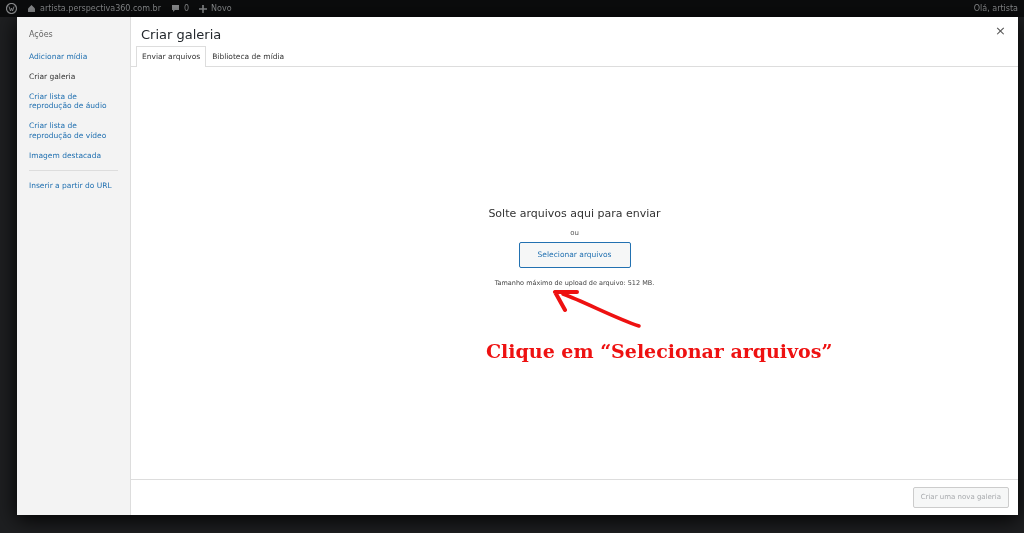 This screenshot has height=533, width=1024. Describe the element at coordinates (659, 351) in the screenshot. I see `annotation-text: Clique em “Selecionar arquivos”` at that location.